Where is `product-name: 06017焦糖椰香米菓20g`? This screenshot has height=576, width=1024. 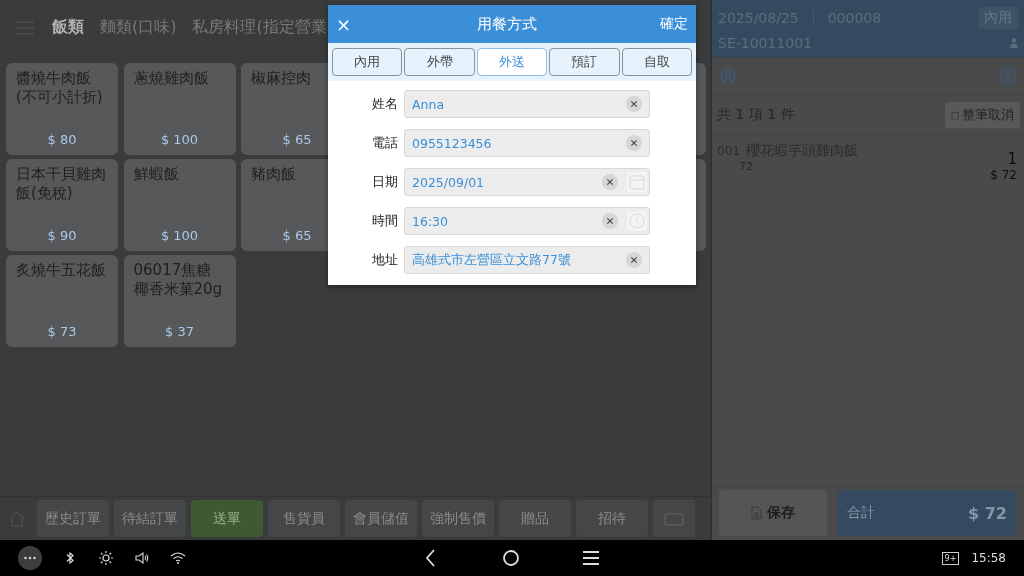
product-name: 06017焦糖椰香米菓20g is located at coordinates (178, 280).